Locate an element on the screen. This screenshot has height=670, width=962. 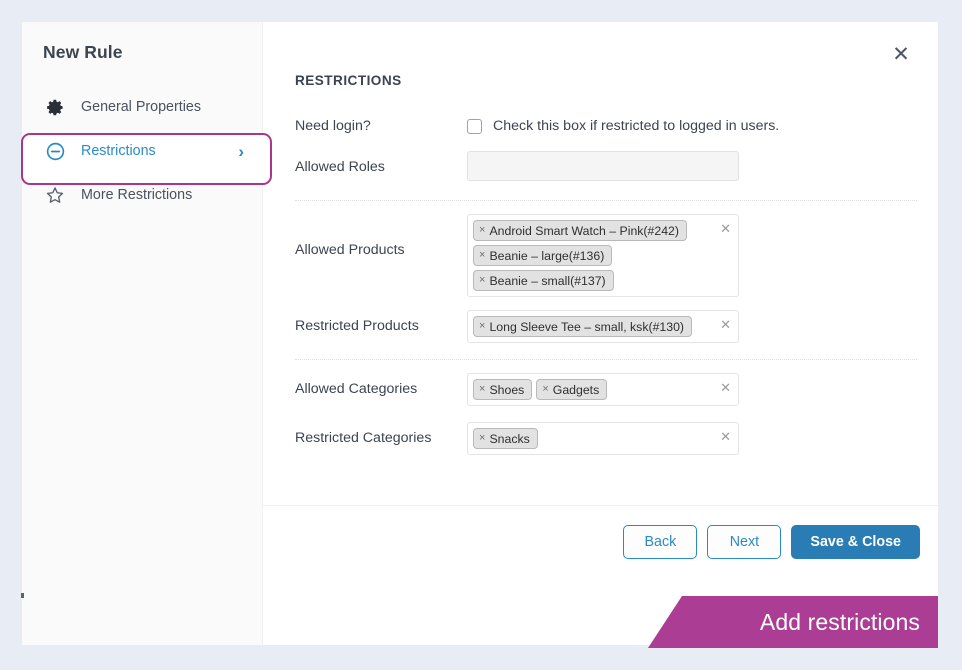
chip-label: Beanie – large(#136) is located at coordinates (547, 255).